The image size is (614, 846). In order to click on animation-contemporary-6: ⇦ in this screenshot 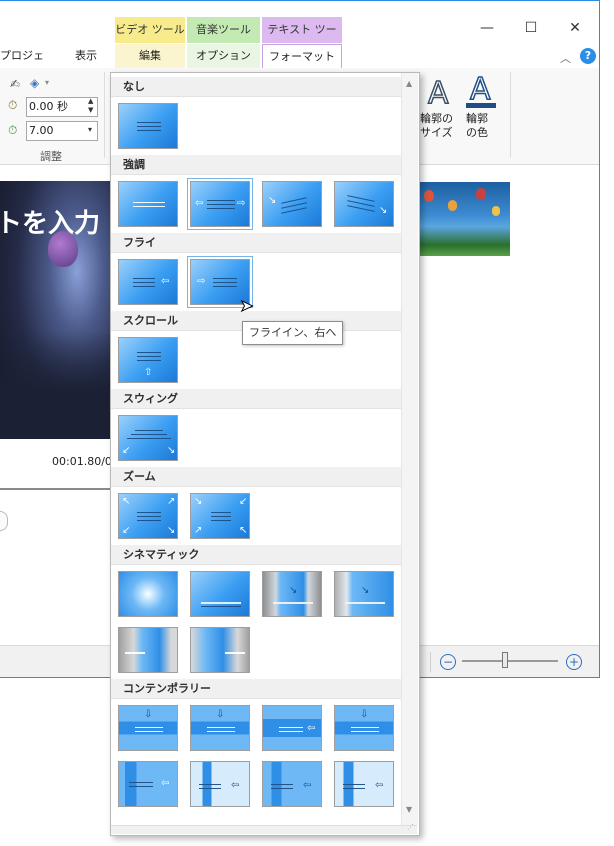, I will do `click(220, 784)`.